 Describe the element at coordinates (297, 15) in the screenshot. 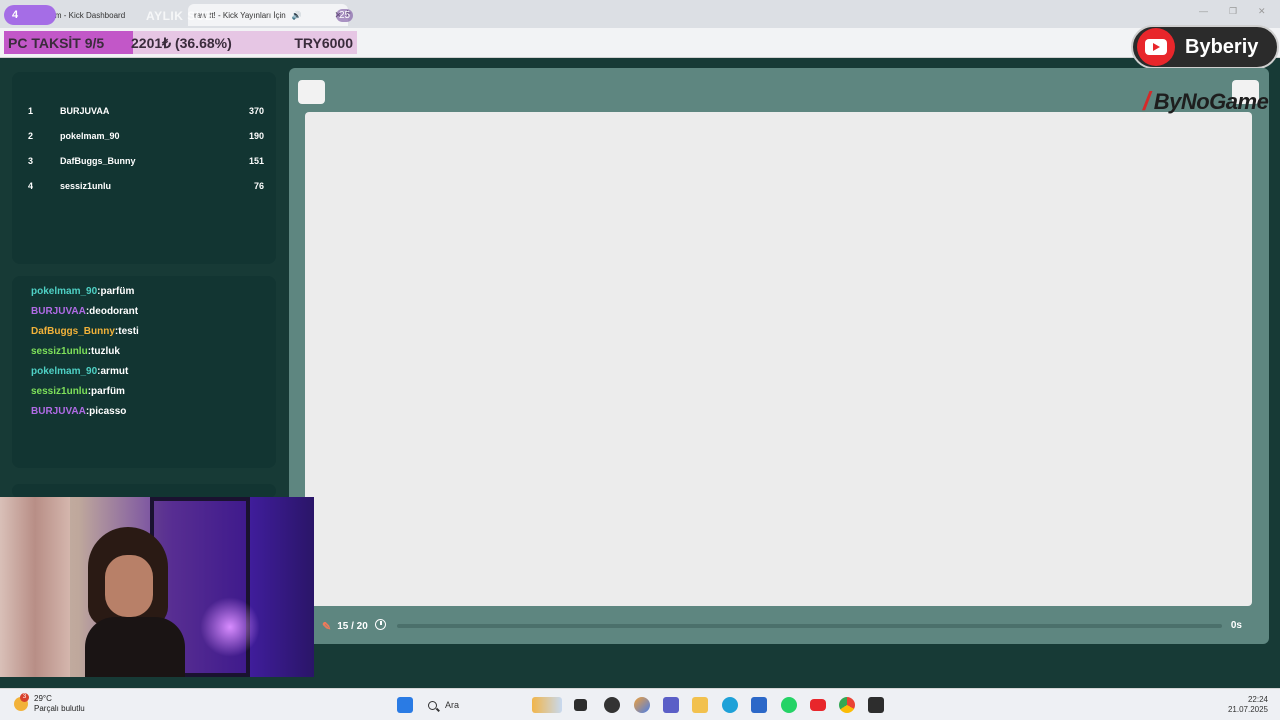

I see `speaker-icon: 🔊` at that location.